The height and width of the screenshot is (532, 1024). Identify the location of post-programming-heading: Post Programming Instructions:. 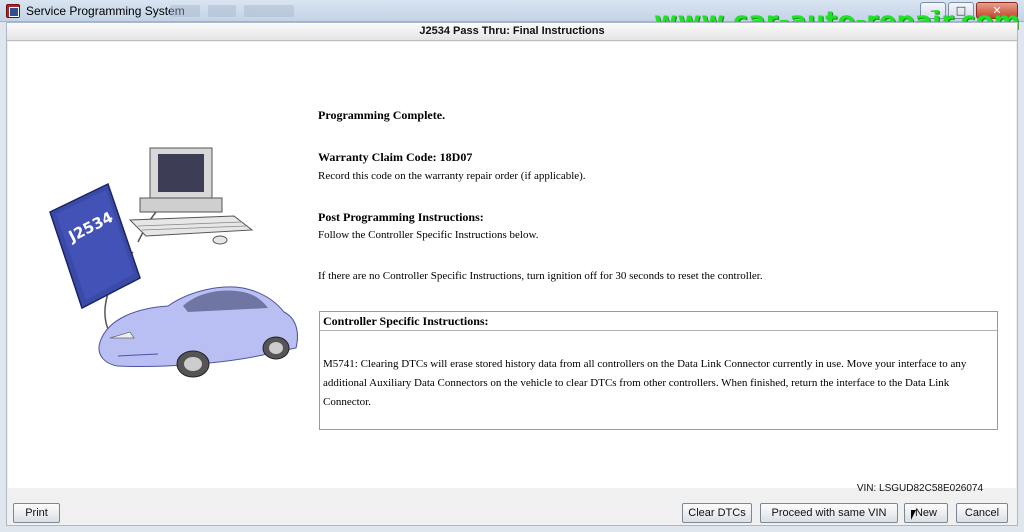
(401, 217).